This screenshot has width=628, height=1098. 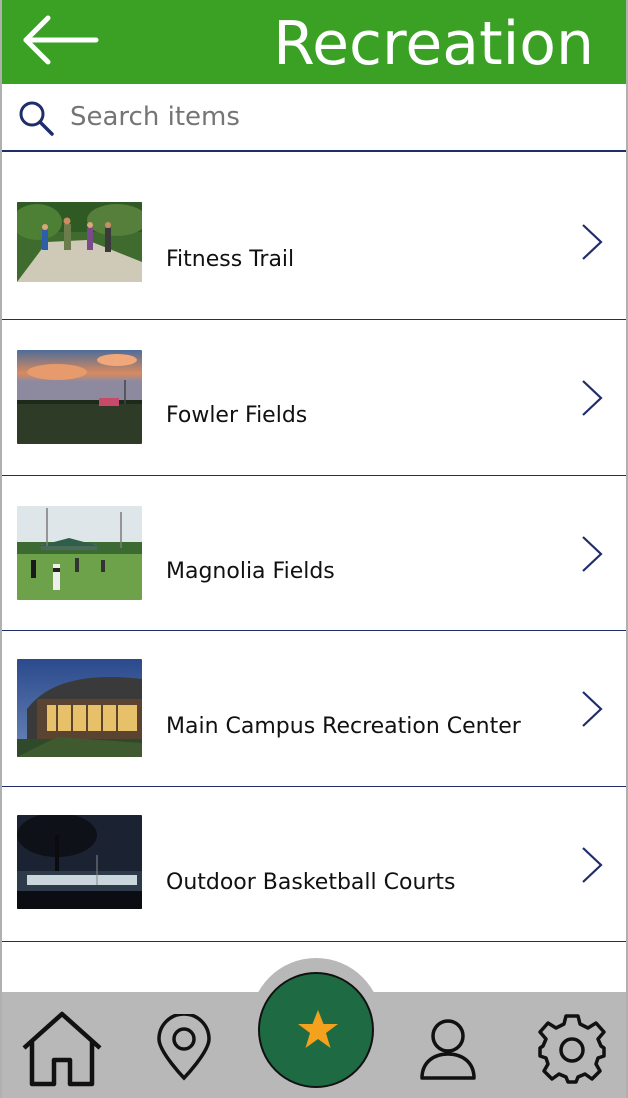 I want to click on search-bar, so click(x=314, y=118).